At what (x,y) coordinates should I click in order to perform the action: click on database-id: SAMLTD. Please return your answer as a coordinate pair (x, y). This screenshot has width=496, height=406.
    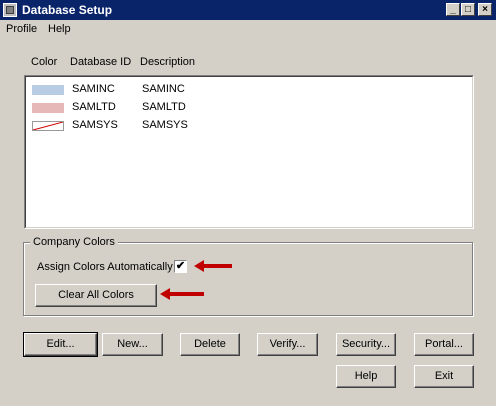
    Looking at the image, I should click on (94, 107).